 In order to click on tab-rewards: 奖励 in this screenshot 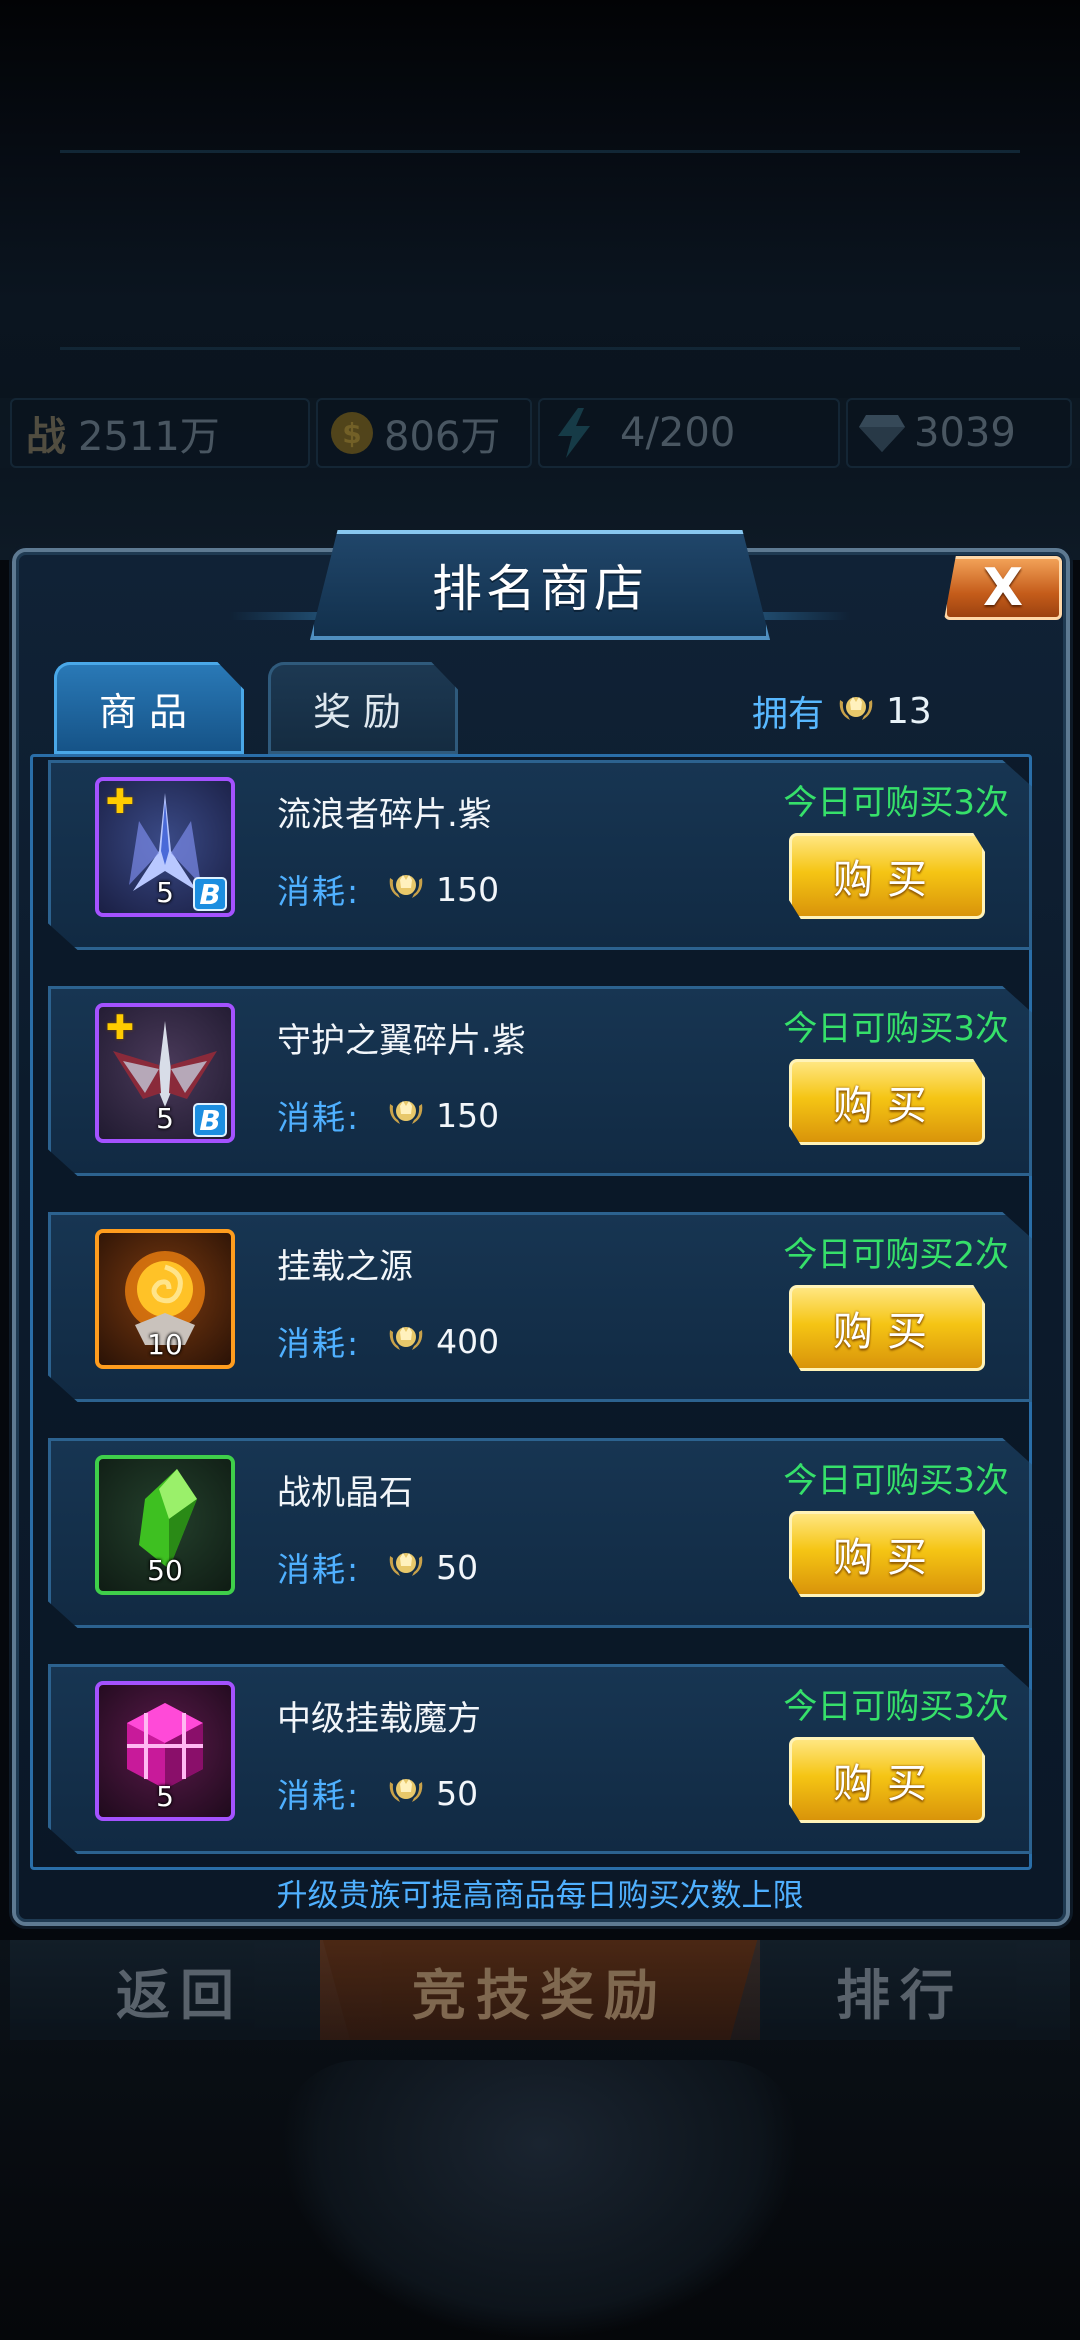, I will do `click(363, 708)`.